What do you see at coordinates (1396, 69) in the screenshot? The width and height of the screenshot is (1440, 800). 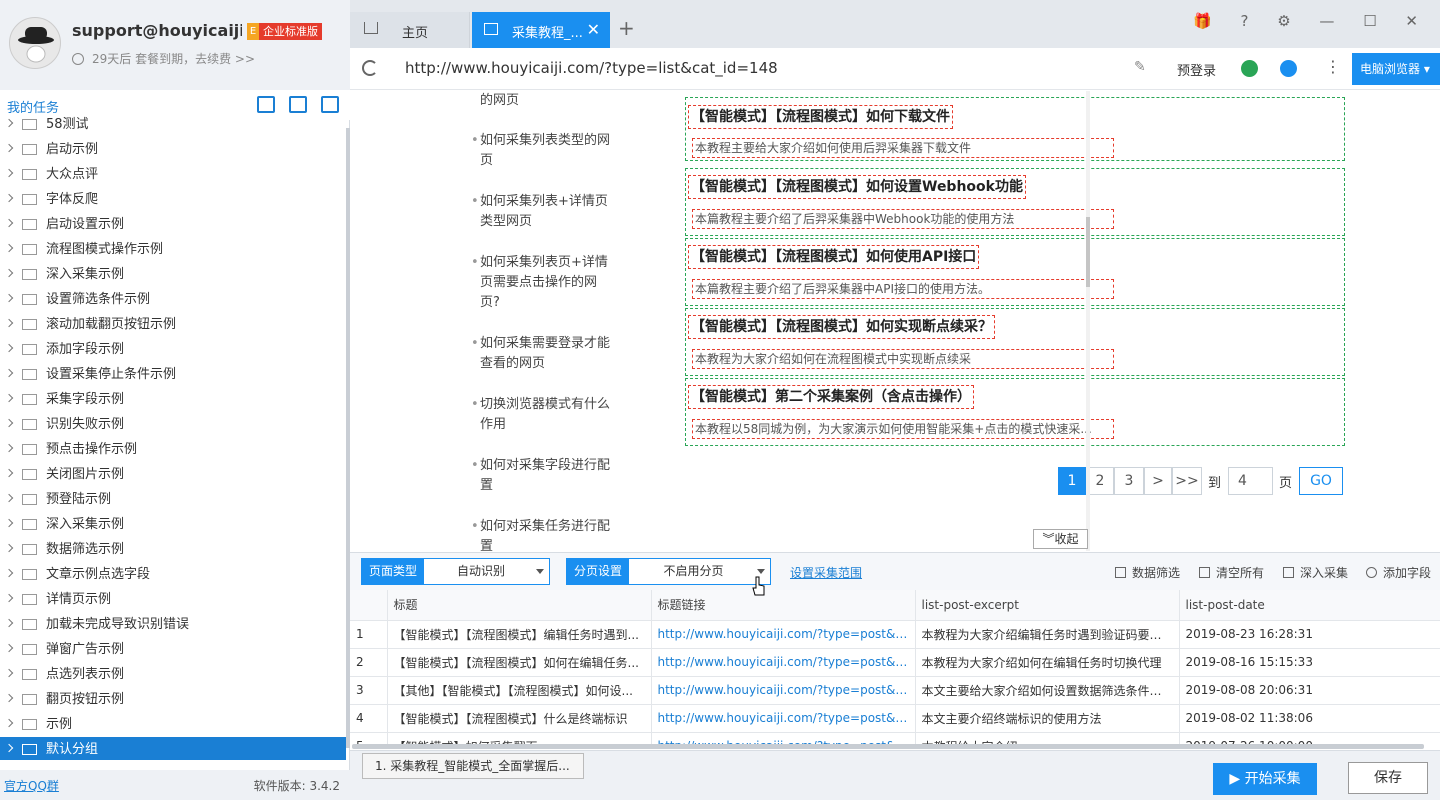 I see `browser-mode-dropdown: 电脑浏览器 ▾` at bounding box center [1396, 69].